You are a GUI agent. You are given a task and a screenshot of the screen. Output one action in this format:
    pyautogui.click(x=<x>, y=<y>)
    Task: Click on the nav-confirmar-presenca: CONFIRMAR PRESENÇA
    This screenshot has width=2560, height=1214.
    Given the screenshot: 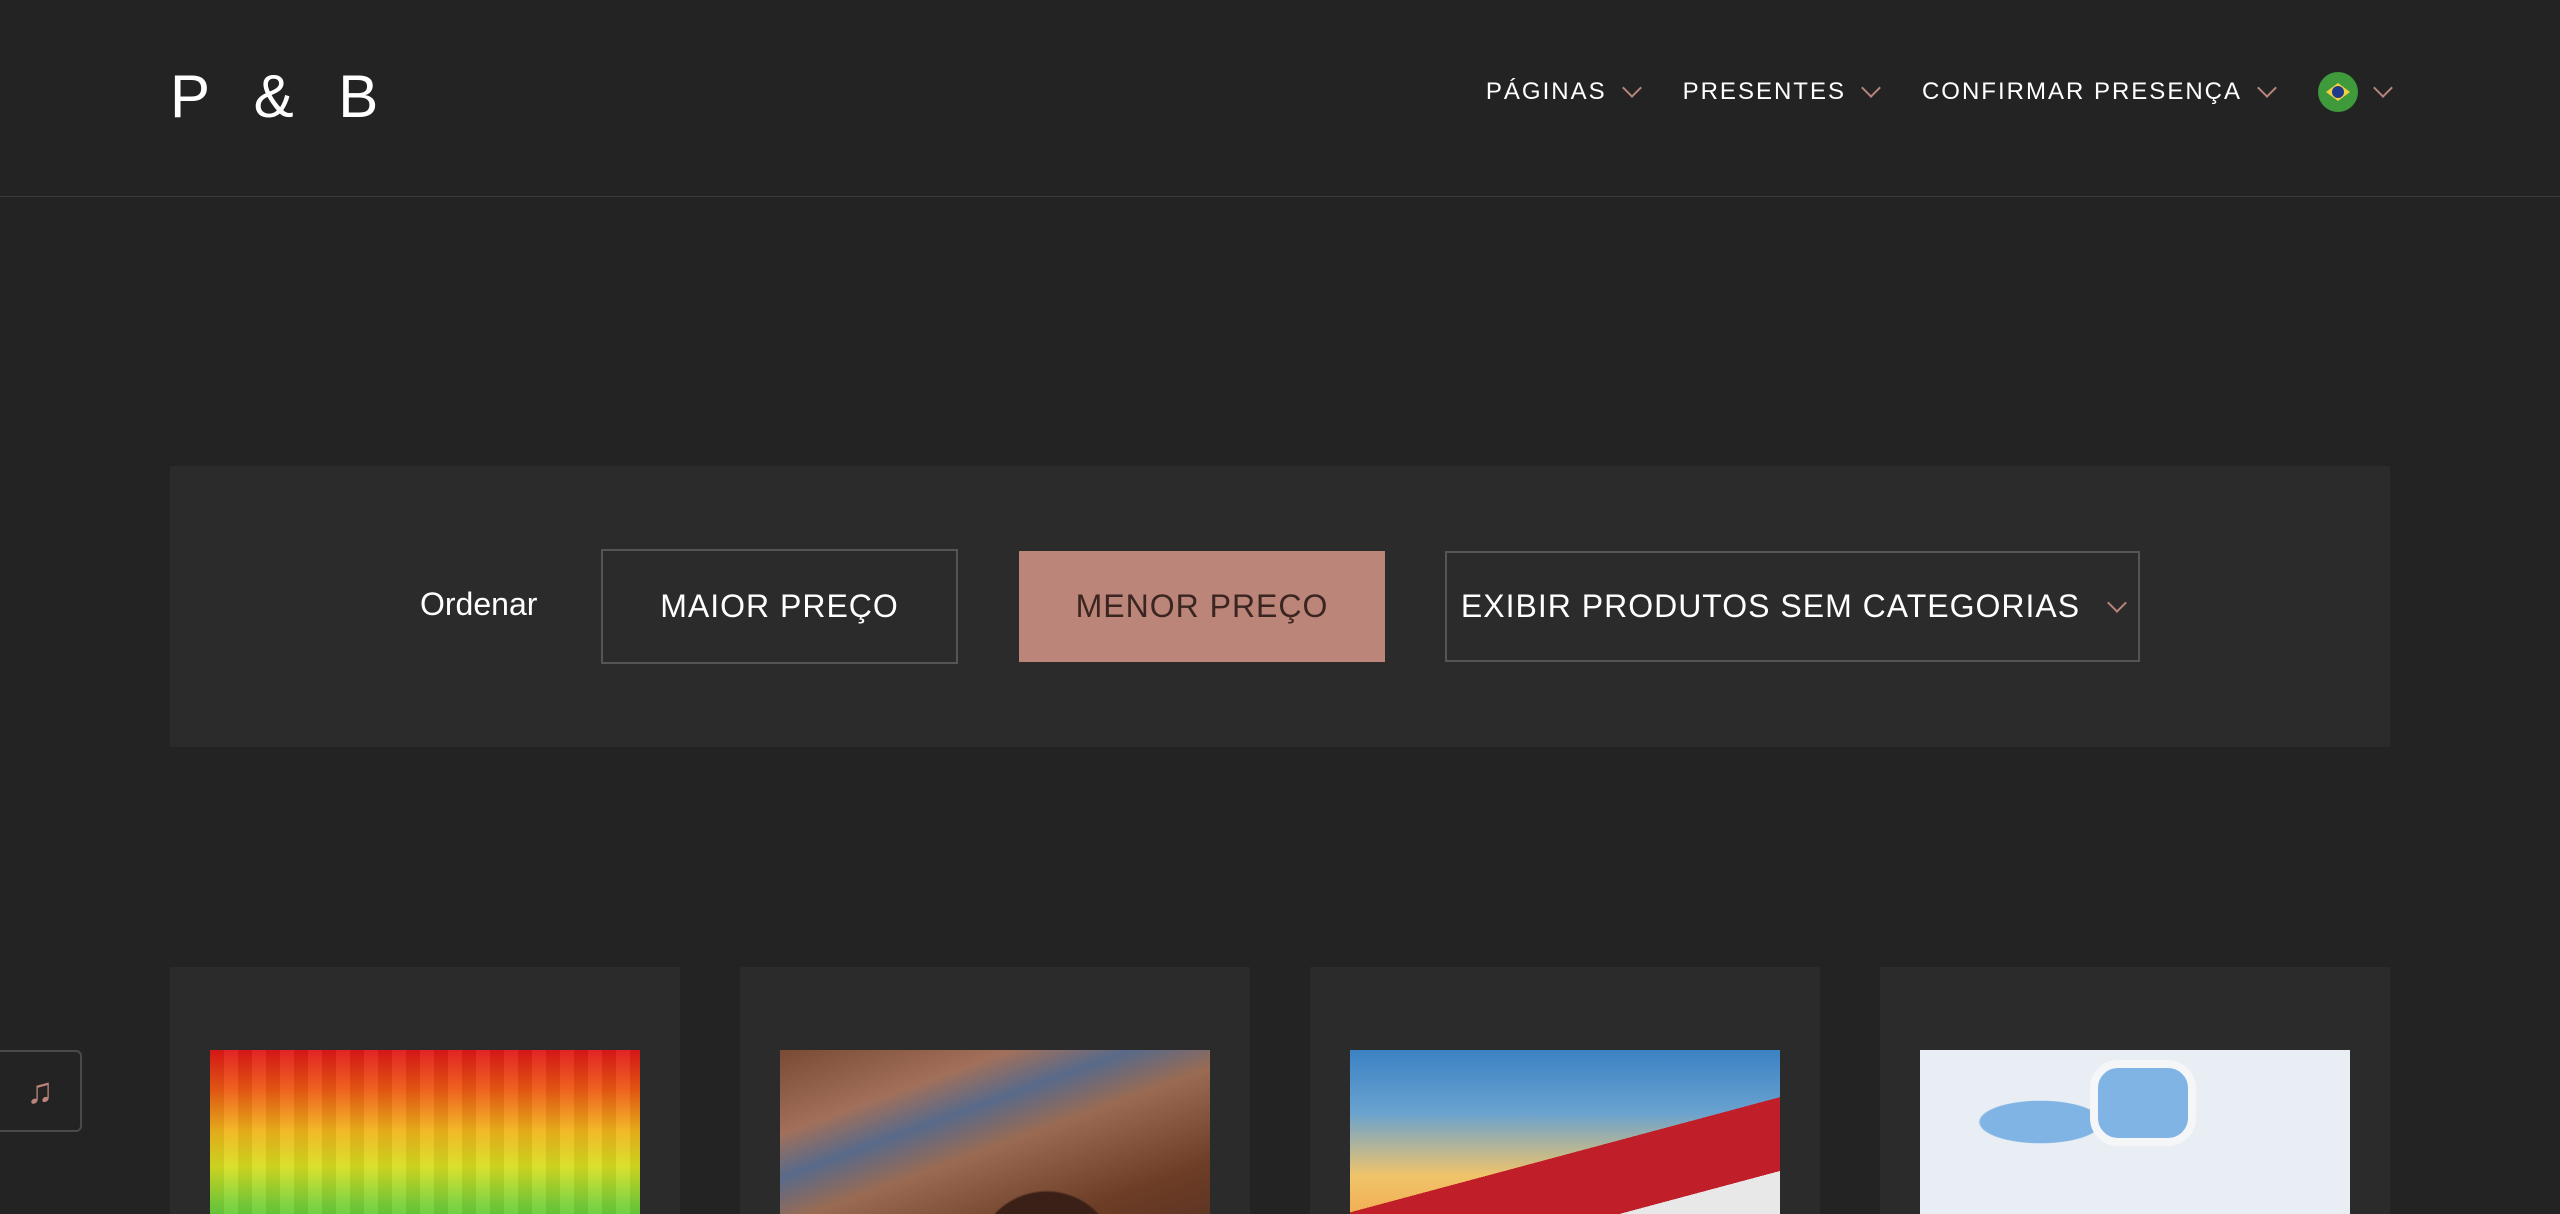 What is the action you would take?
    pyautogui.click(x=2099, y=92)
    